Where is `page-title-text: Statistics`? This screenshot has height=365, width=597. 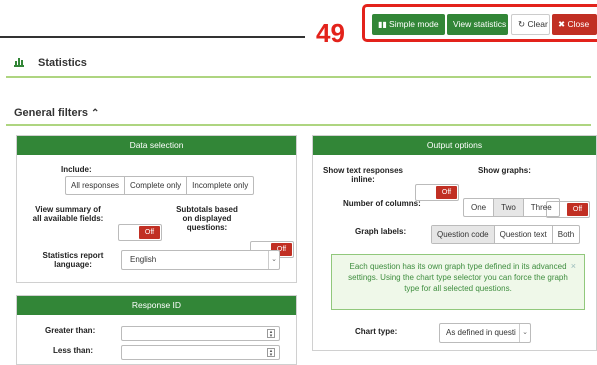 page-title-text: Statistics is located at coordinates (62, 63).